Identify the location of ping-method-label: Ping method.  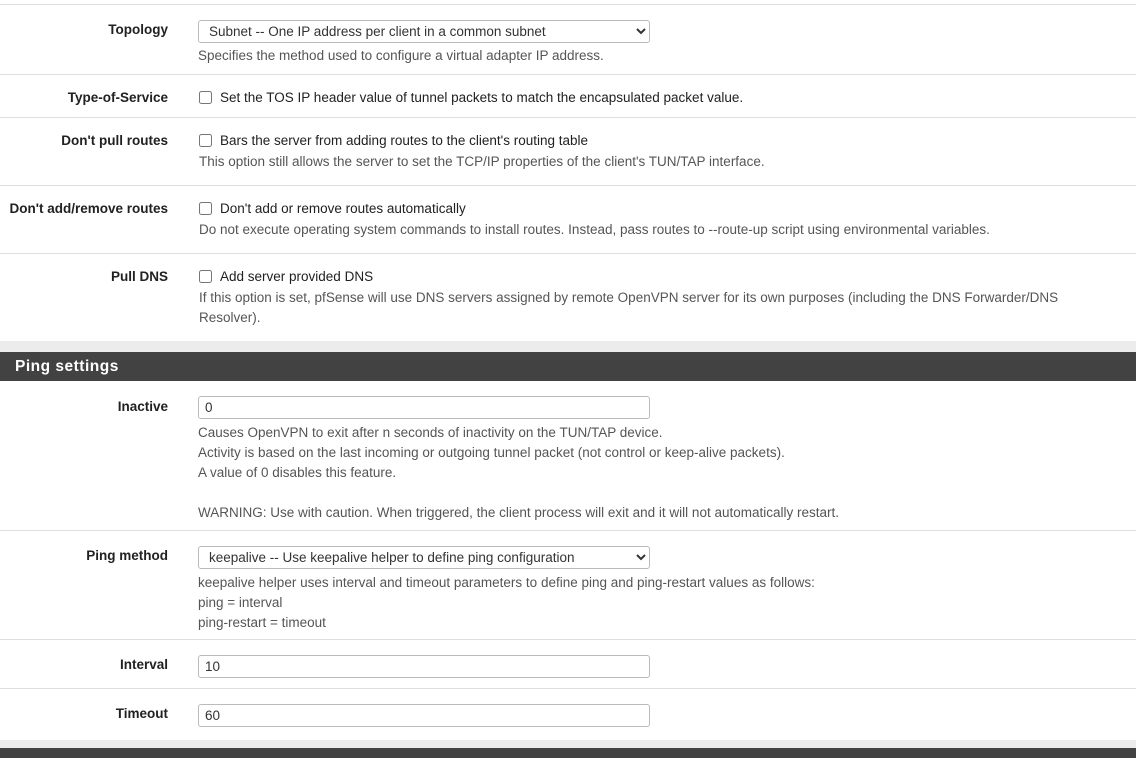
(127, 555).